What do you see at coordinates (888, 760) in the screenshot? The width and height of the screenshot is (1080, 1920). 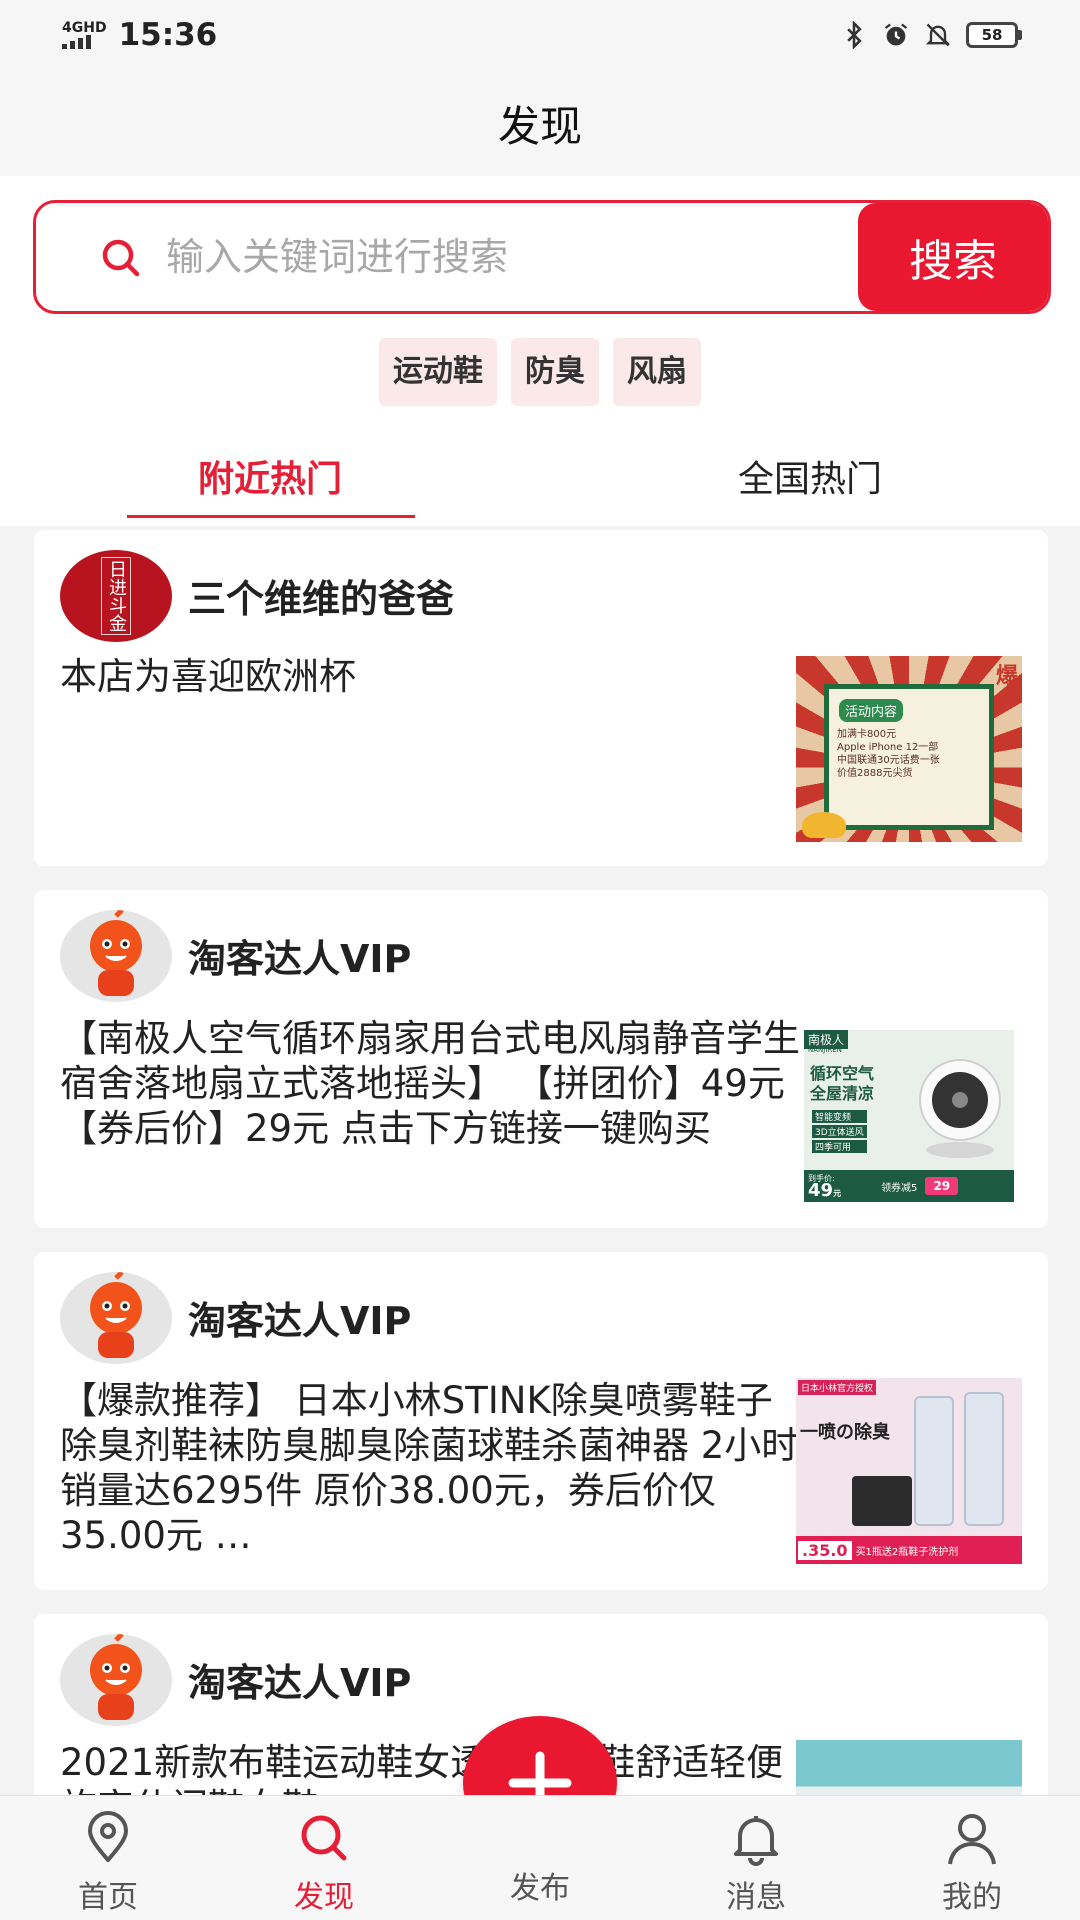 I see `poster-line: 中国联通30元话费一张` at bounding box center [888, 760].